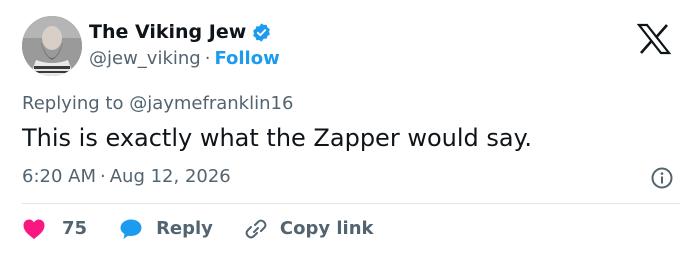 This screenshot has width=700, height=256. Describe the element at coordinates (73, 103) in the screenshot. I see `replying-to-prefix: Replying to` at that location.